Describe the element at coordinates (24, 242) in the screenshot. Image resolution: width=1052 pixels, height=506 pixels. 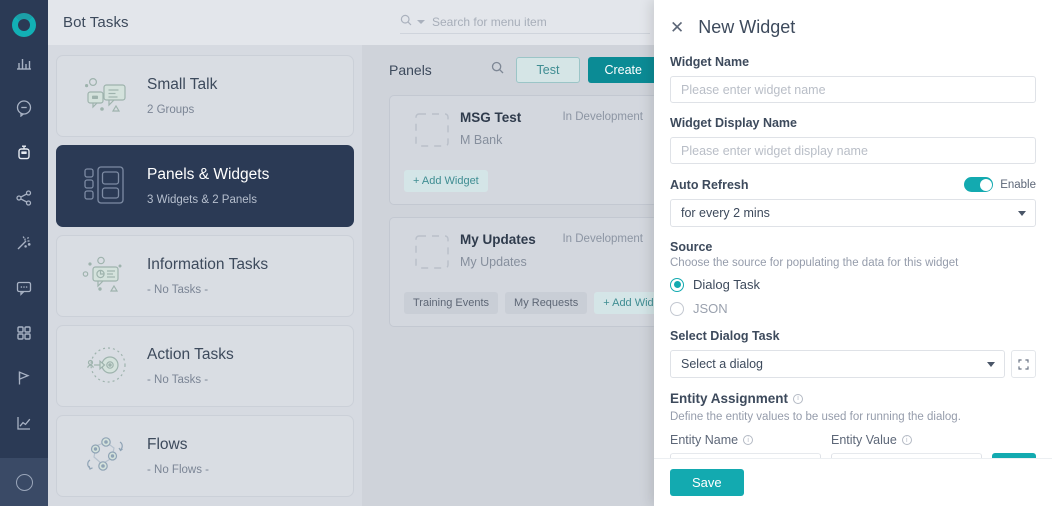
I see `magic-wand-icon` at that location.